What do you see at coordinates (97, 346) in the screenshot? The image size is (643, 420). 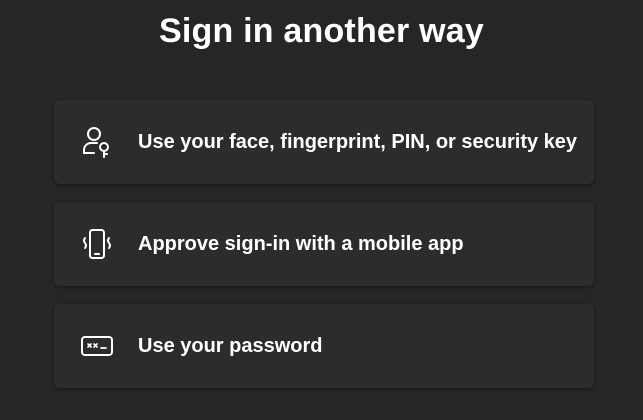 I see `password-icon` at bounding box center [97, 346].